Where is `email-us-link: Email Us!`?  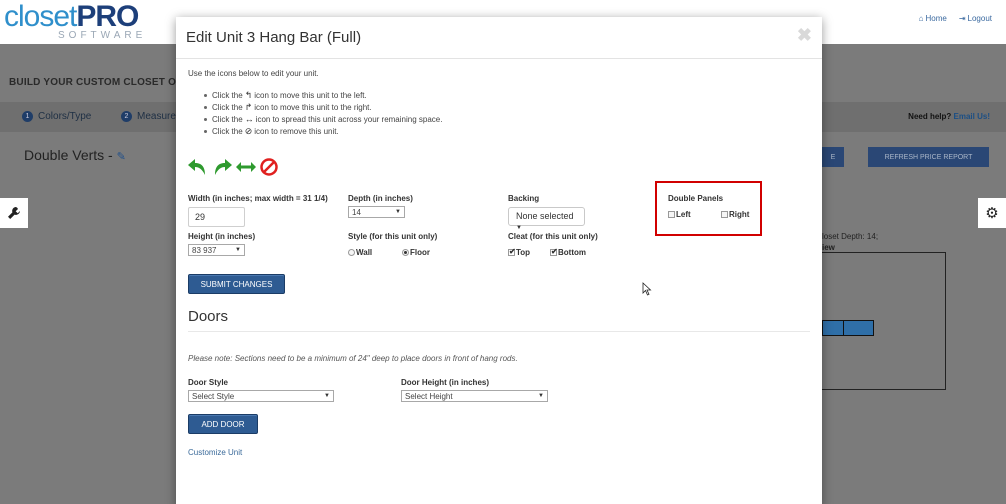
email-us-link: Email Us! is located at coordinates (972, 116).